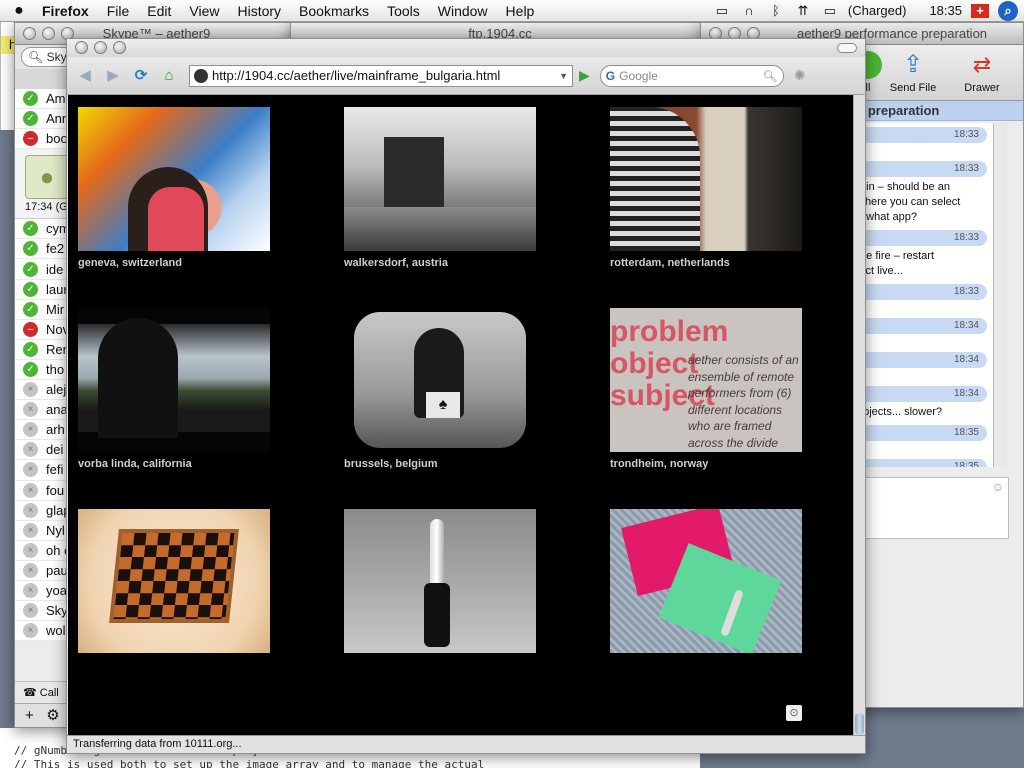 Image resolution: width=1024 pixels, height=768 pixels. What do you see at coordinates (135, 464) in the screenshot?
I see `tile-caption: vorba linda, california` at bounding box center [135, 464].